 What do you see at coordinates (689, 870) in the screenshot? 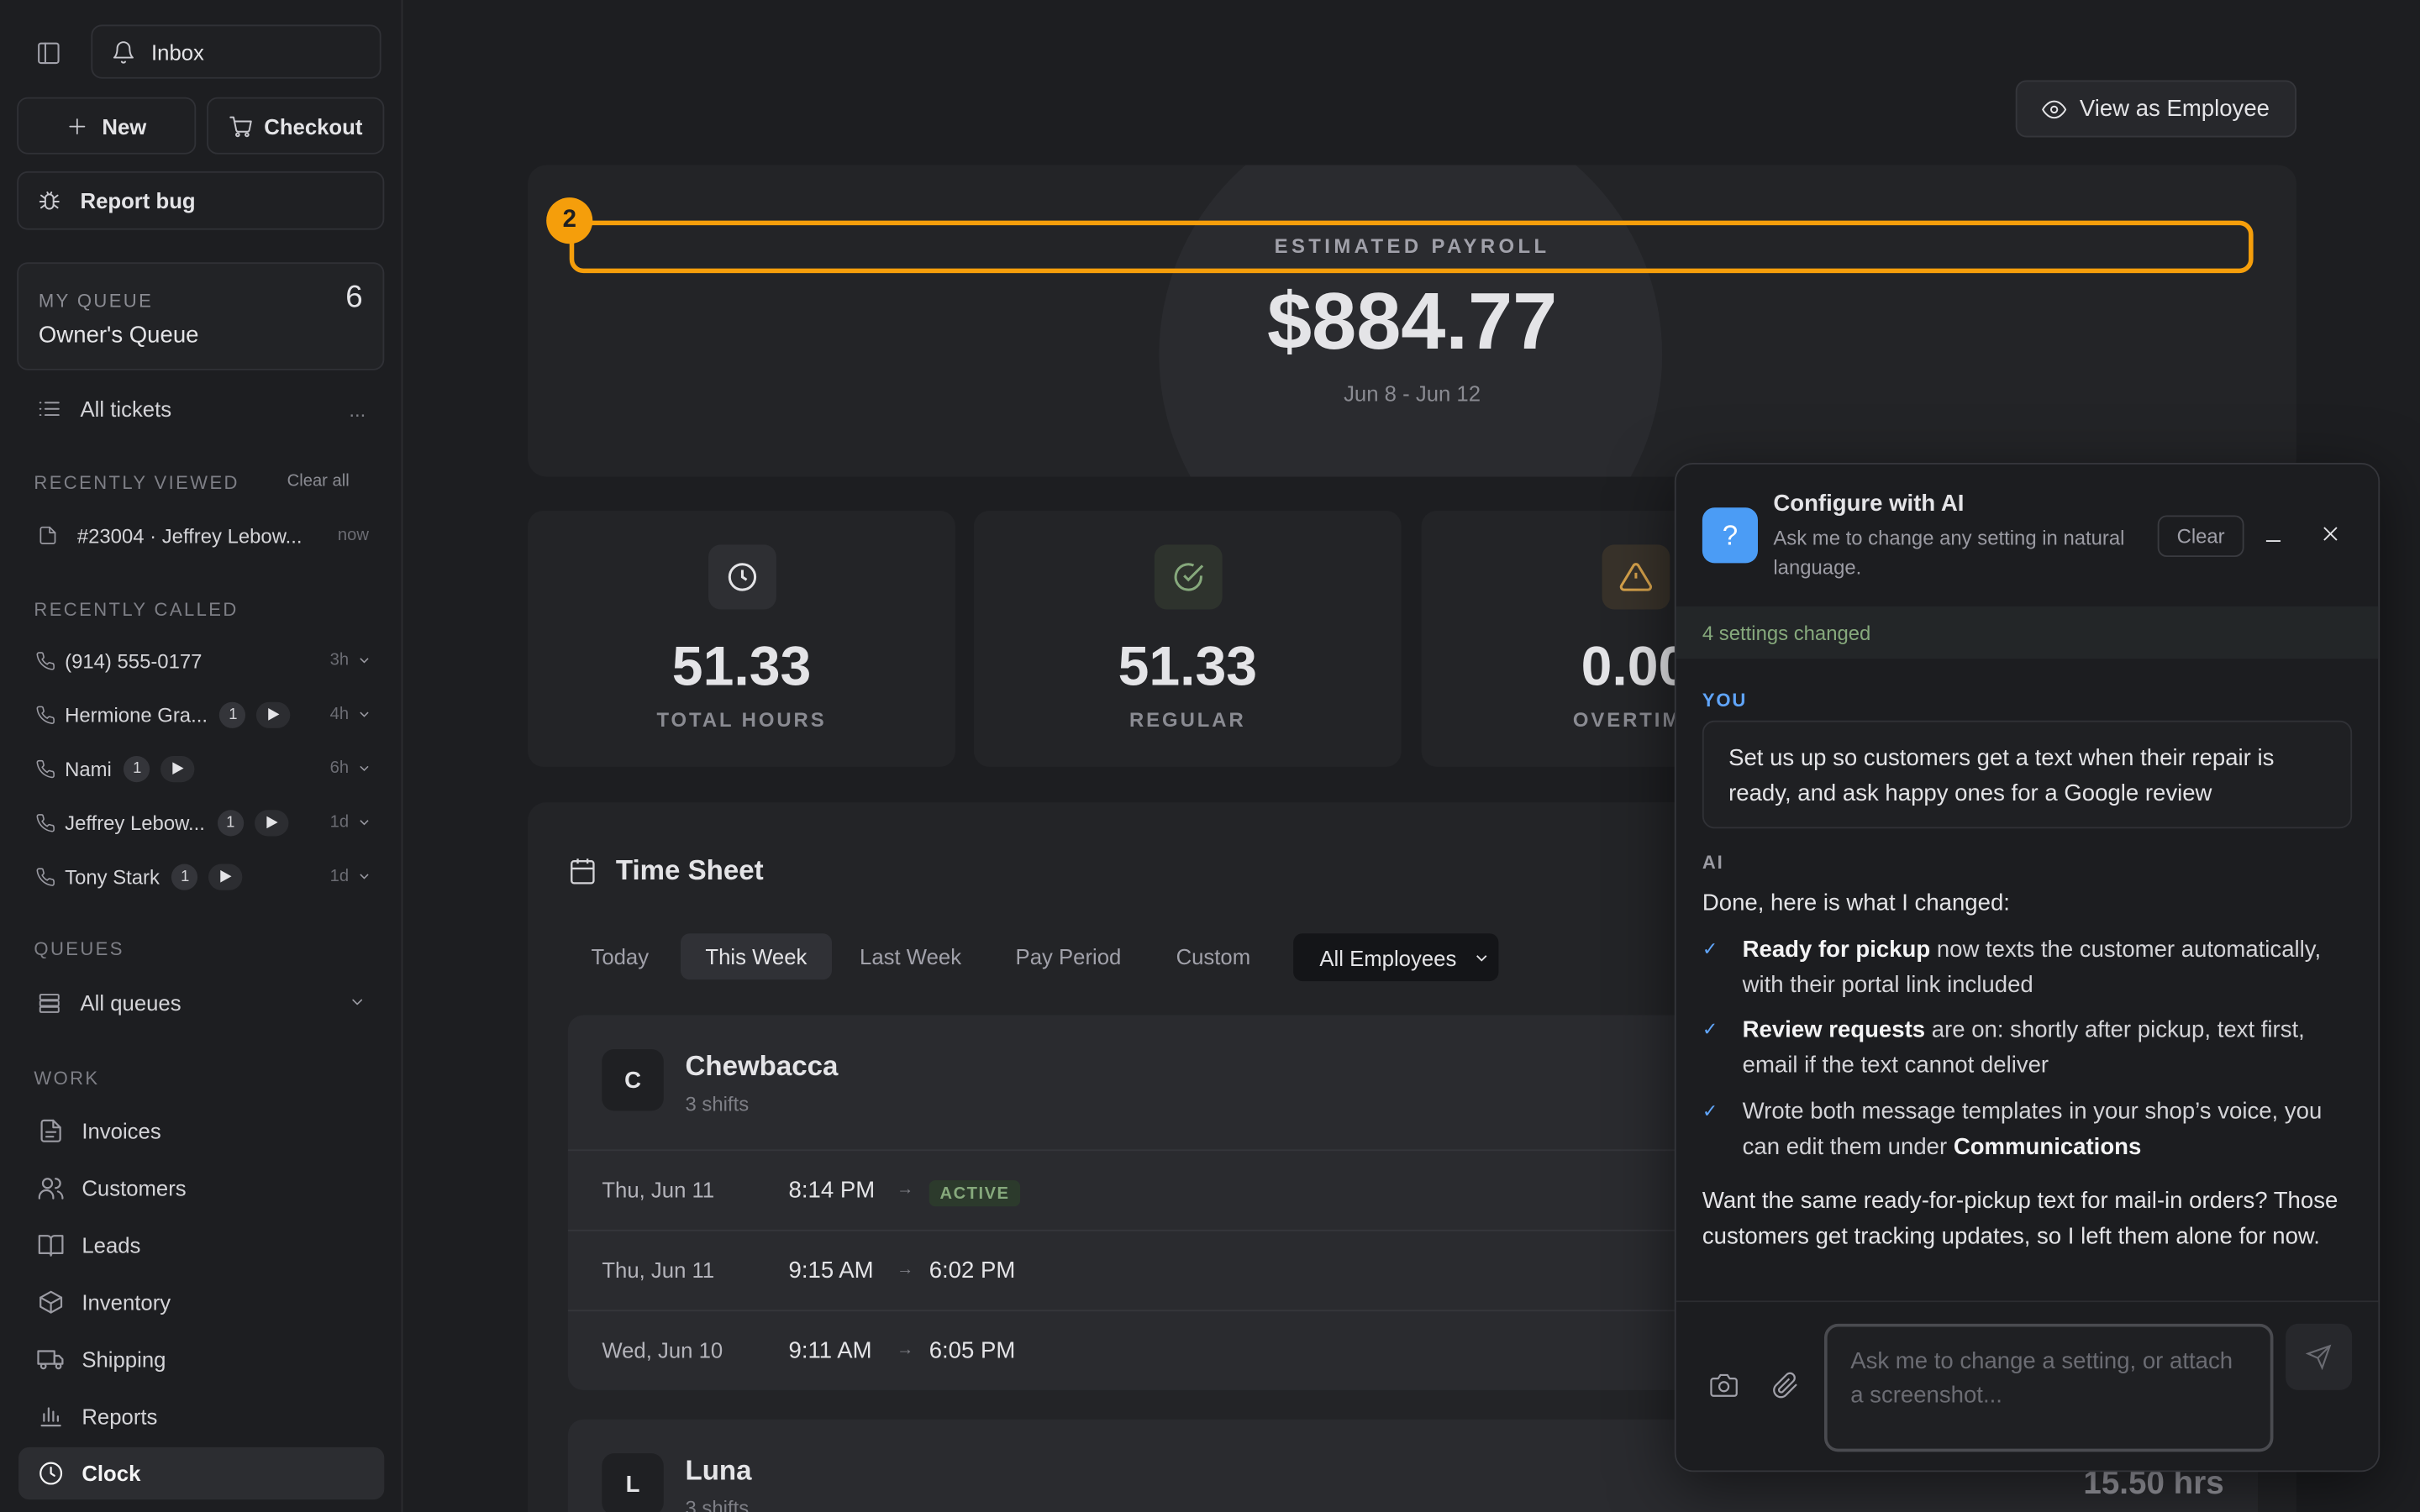
I see `timesheet-title: Time Sheet` at bounding box center [689, 870].